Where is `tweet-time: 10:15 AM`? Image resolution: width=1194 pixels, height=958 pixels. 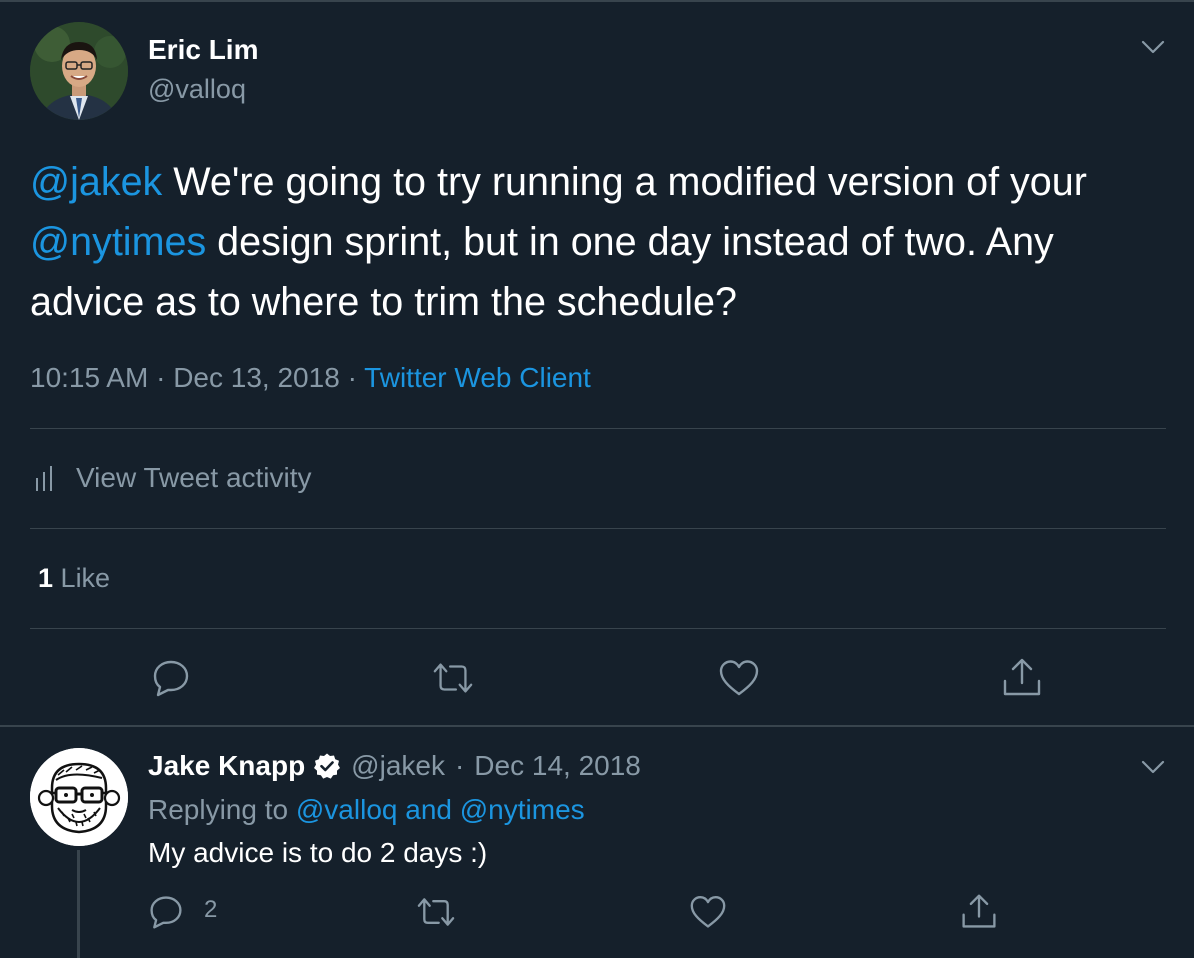 tweet-time: 10:15 AM is located at coordinates (89, 377).